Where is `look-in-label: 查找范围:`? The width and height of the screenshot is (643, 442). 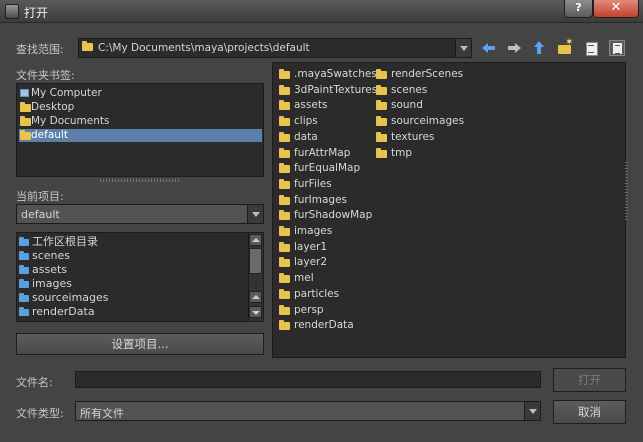 look-in-label: 查找范围: is located at coordinates (40, 49).